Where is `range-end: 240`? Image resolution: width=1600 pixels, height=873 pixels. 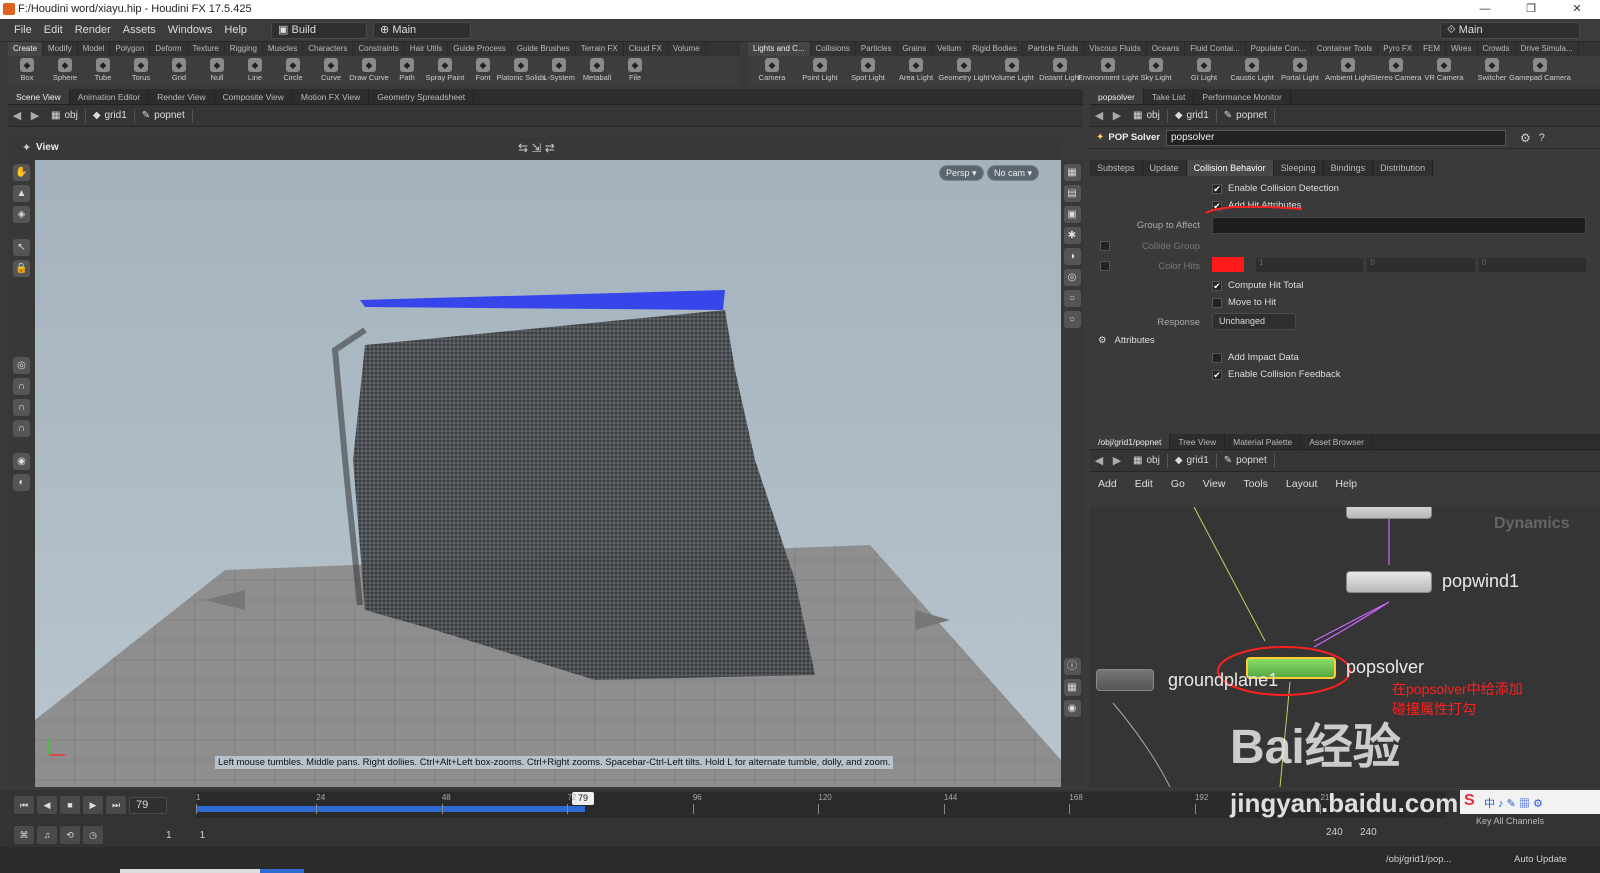
range-end: 240 is located at coordinates (1334, 832).